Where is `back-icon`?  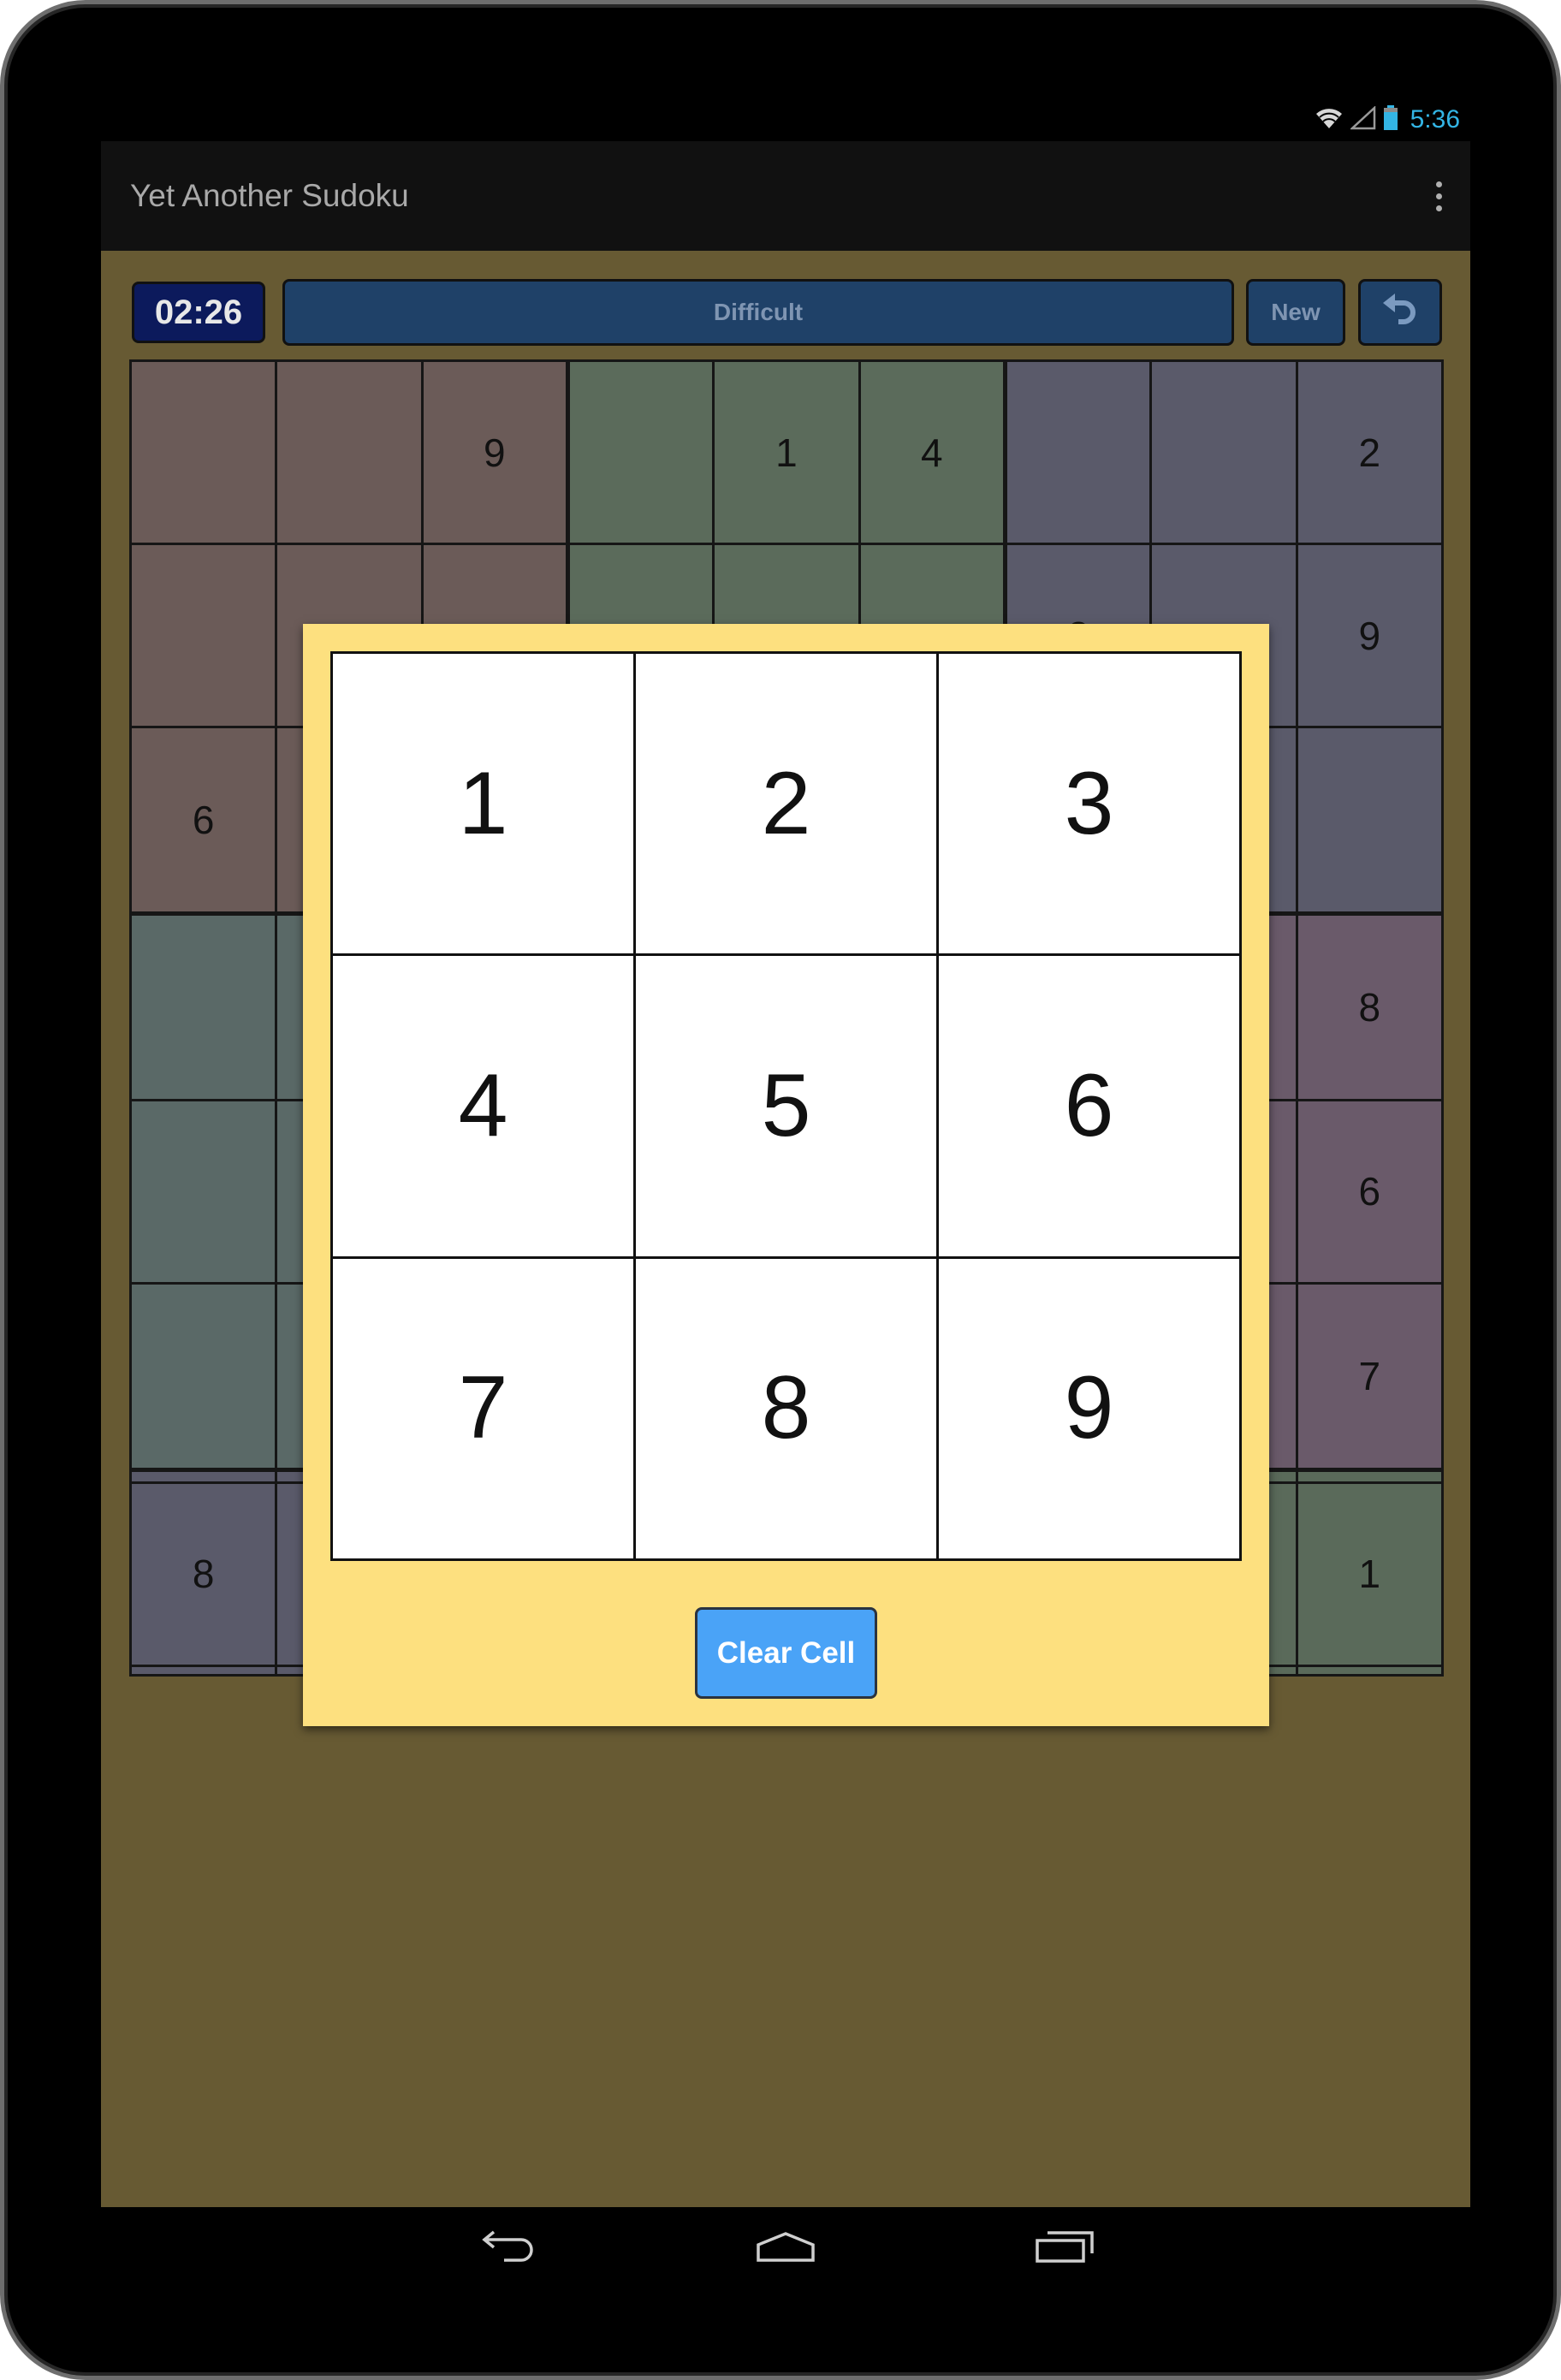 back-icon is located at coordinates (508, 2248).